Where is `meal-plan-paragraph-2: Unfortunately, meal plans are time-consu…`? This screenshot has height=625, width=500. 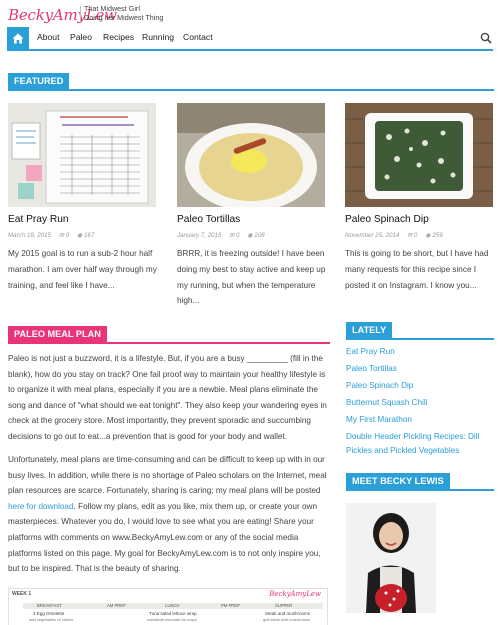
meal-plan-paragraph-2: Unfortunately, meal plans are time-consu… is located at coordinates (169, 514).